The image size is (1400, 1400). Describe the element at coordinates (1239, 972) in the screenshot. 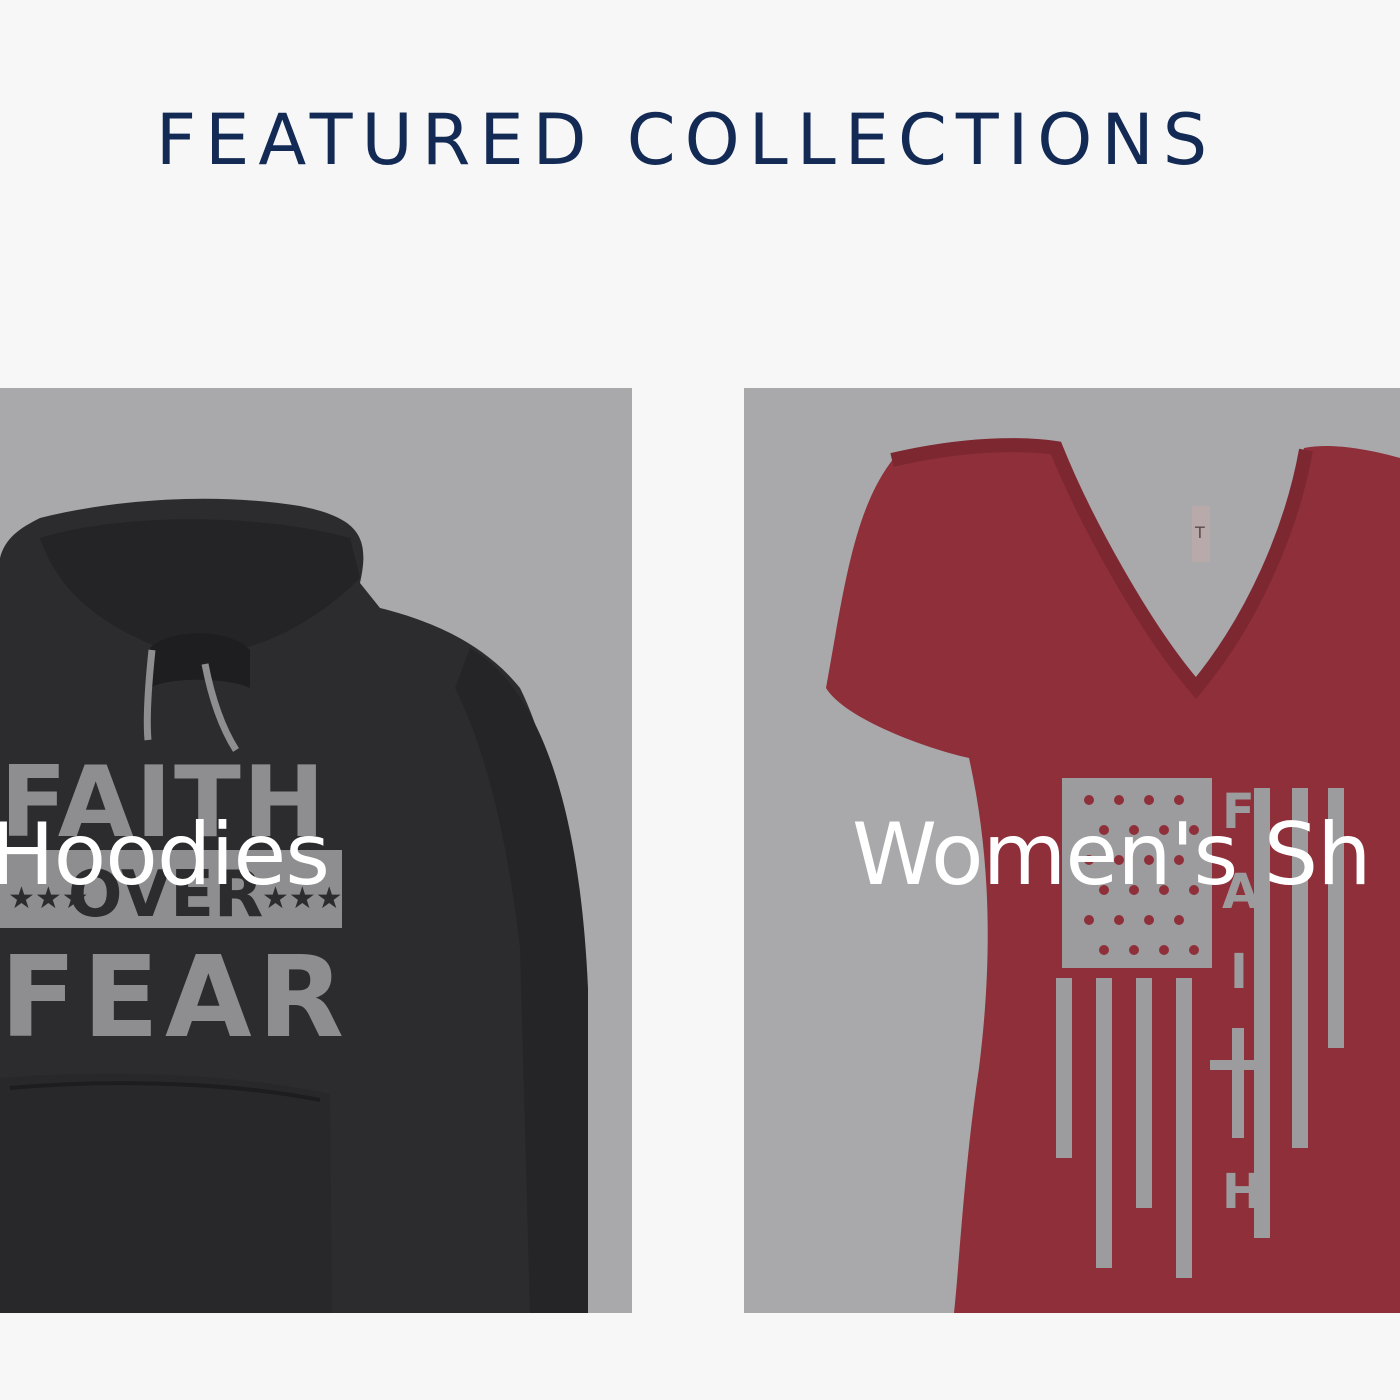

I see `svg-text: I` at that location.